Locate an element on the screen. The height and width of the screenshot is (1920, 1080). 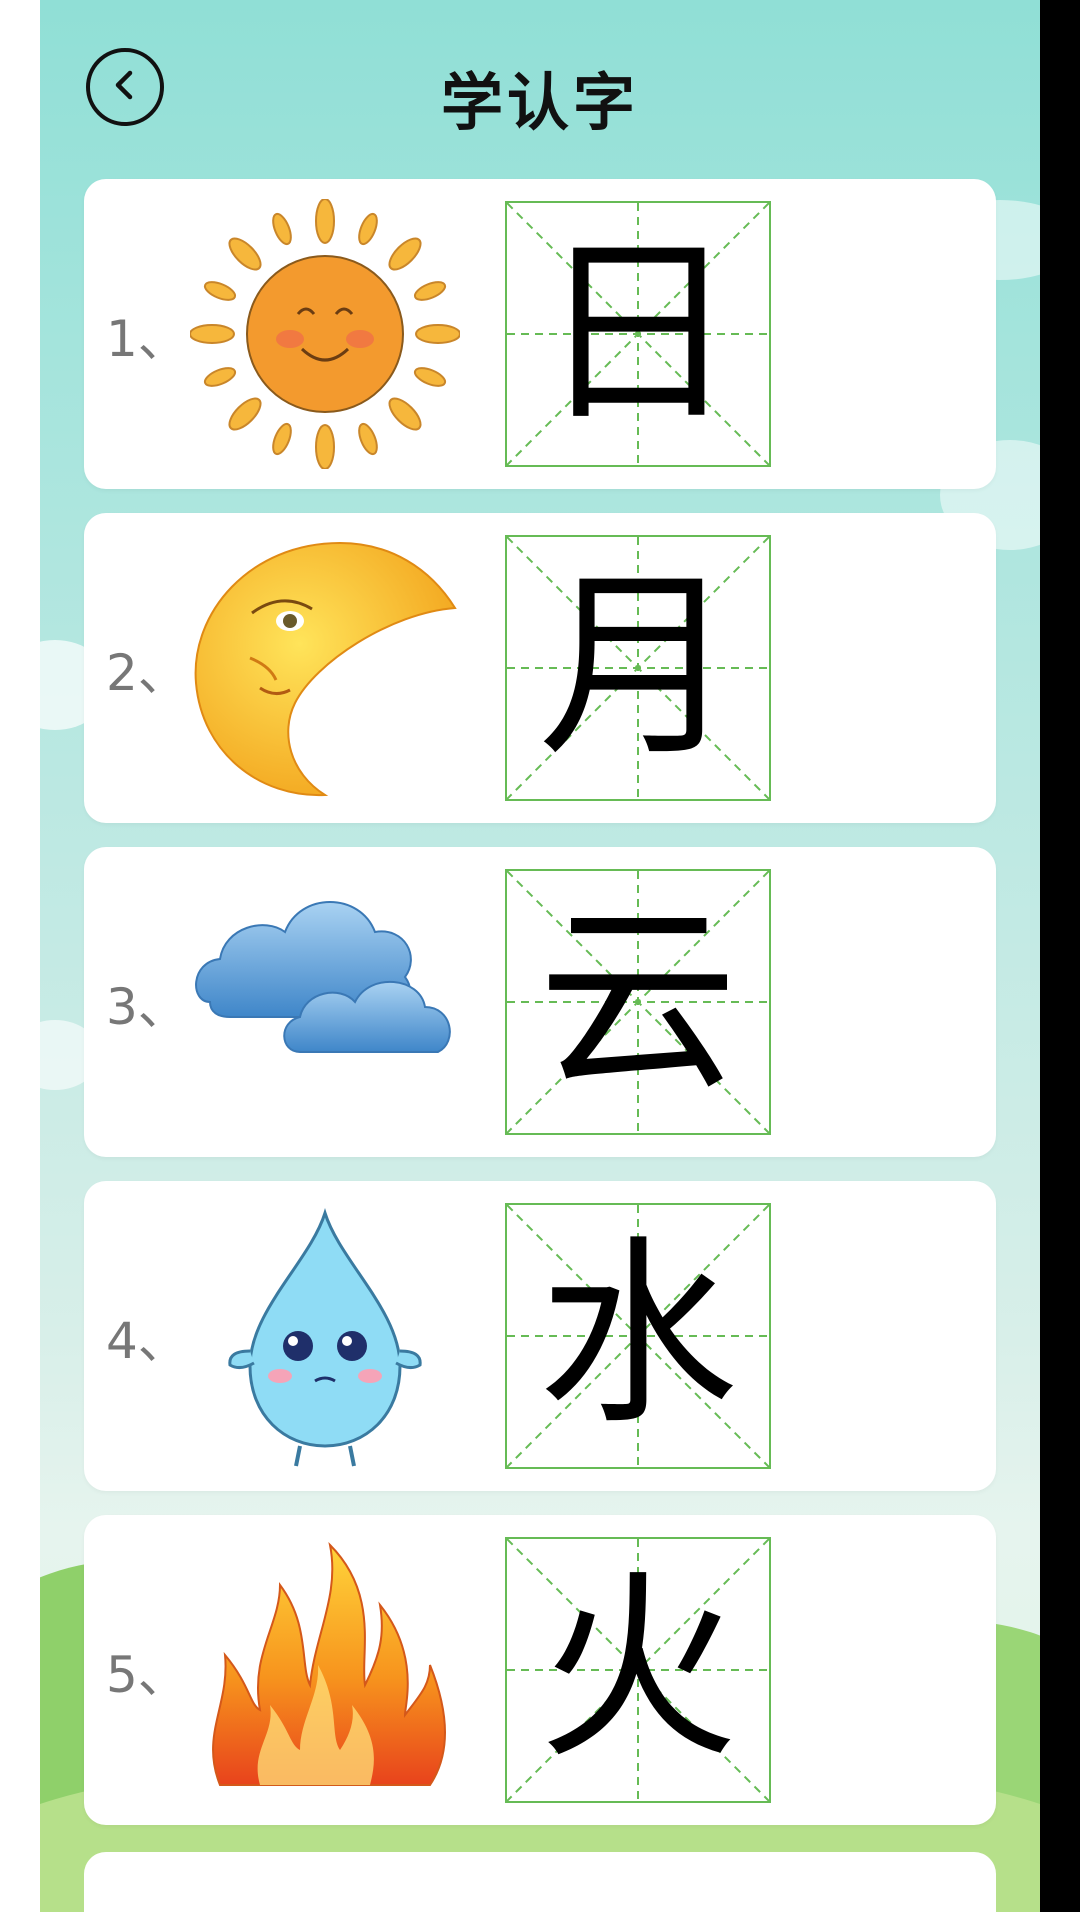
chinese-character: 水 is located at coordinates (637, 1335).